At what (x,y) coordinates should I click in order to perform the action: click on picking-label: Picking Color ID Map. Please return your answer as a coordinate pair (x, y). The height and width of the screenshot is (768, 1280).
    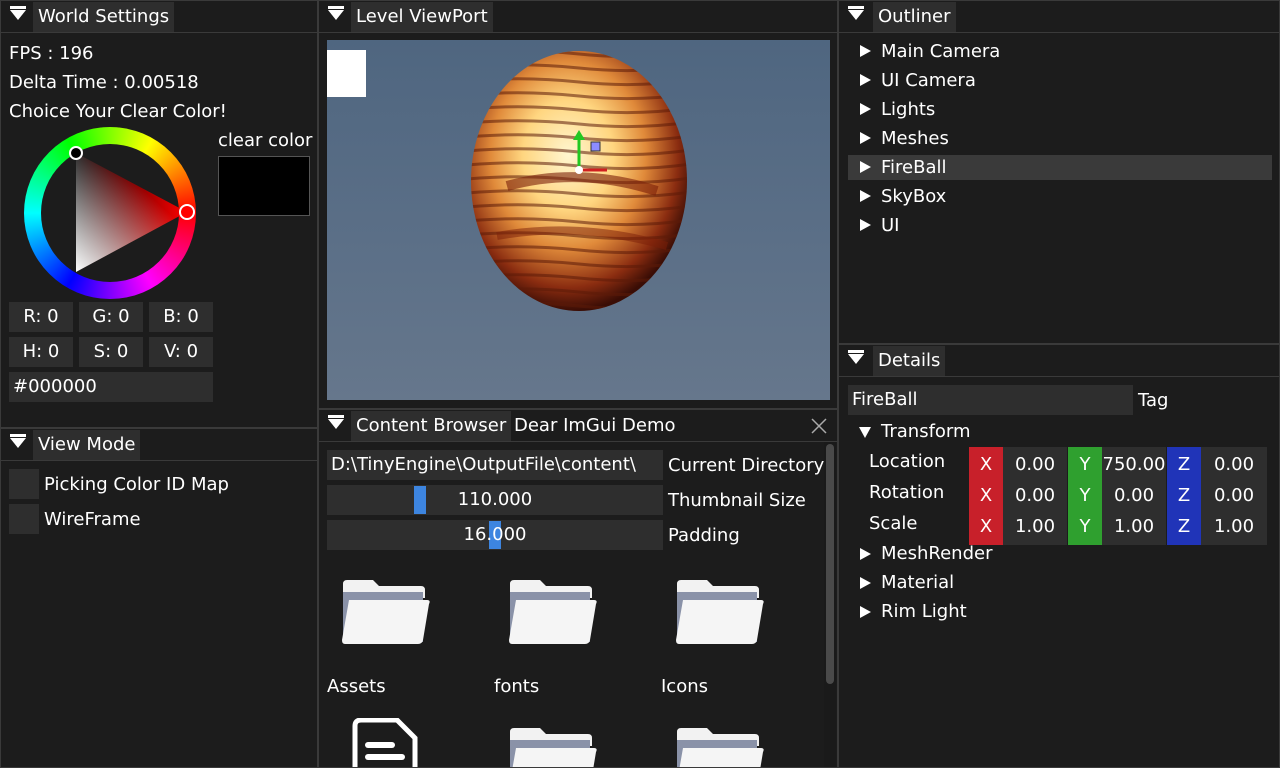
    Looking at the image, I should click on (136, 484).